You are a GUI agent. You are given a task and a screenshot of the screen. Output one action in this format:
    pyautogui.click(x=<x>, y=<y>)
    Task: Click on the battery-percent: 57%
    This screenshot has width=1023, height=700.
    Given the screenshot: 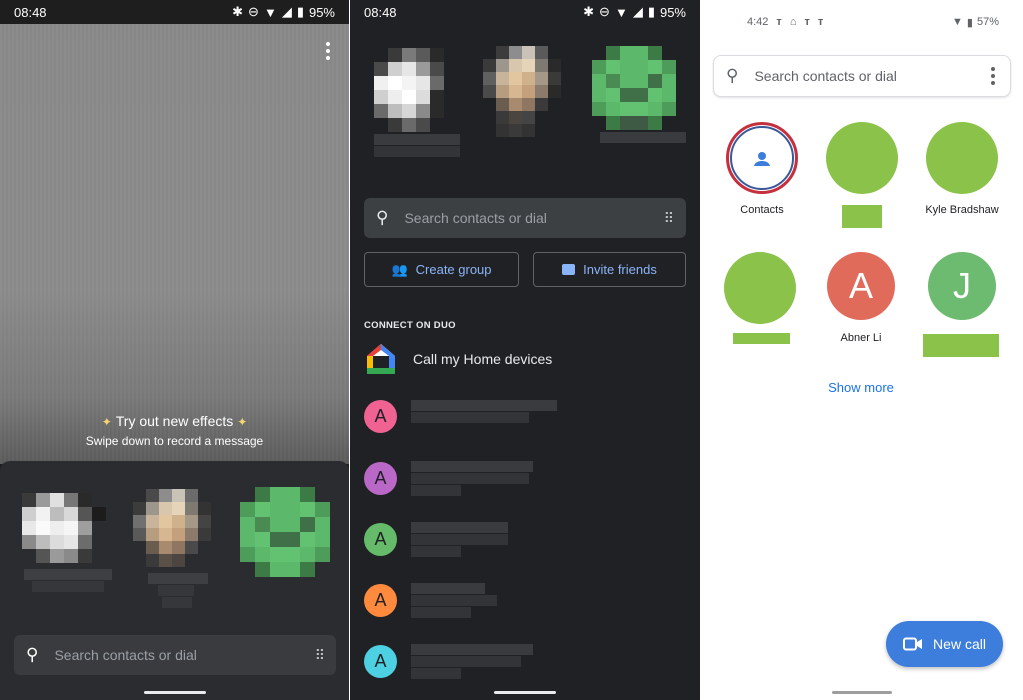 What is the action you would take?
    pyautogui.click(x=987, y=22)
    